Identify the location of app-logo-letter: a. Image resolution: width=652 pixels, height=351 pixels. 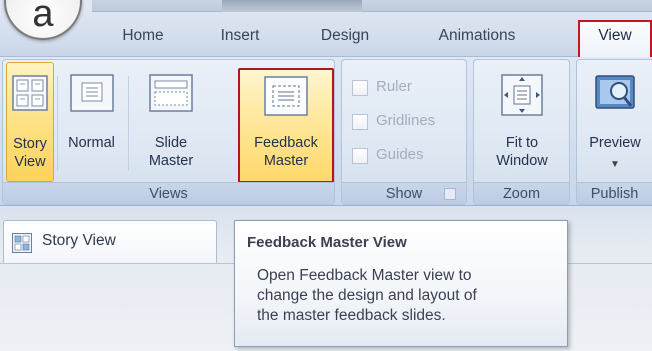
(43, 17).